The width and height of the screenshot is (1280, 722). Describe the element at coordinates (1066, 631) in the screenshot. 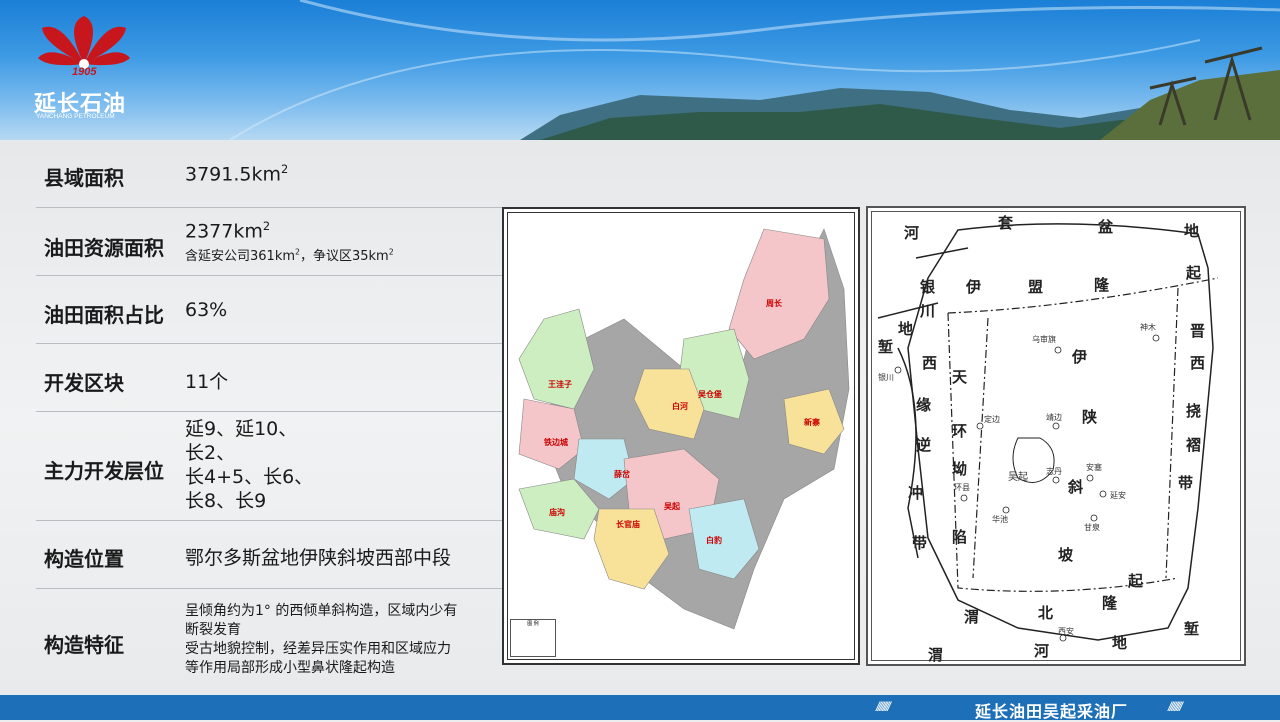

I see `map-city-label: 西安` at that location.